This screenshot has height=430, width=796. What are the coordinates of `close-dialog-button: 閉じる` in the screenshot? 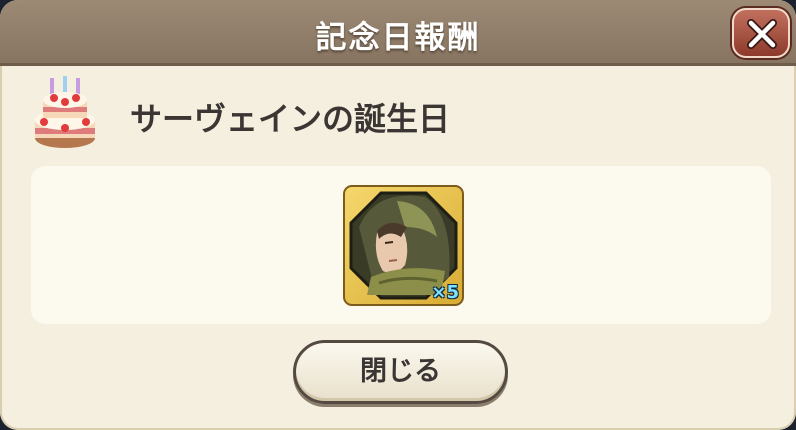 It's located at (400, 372).